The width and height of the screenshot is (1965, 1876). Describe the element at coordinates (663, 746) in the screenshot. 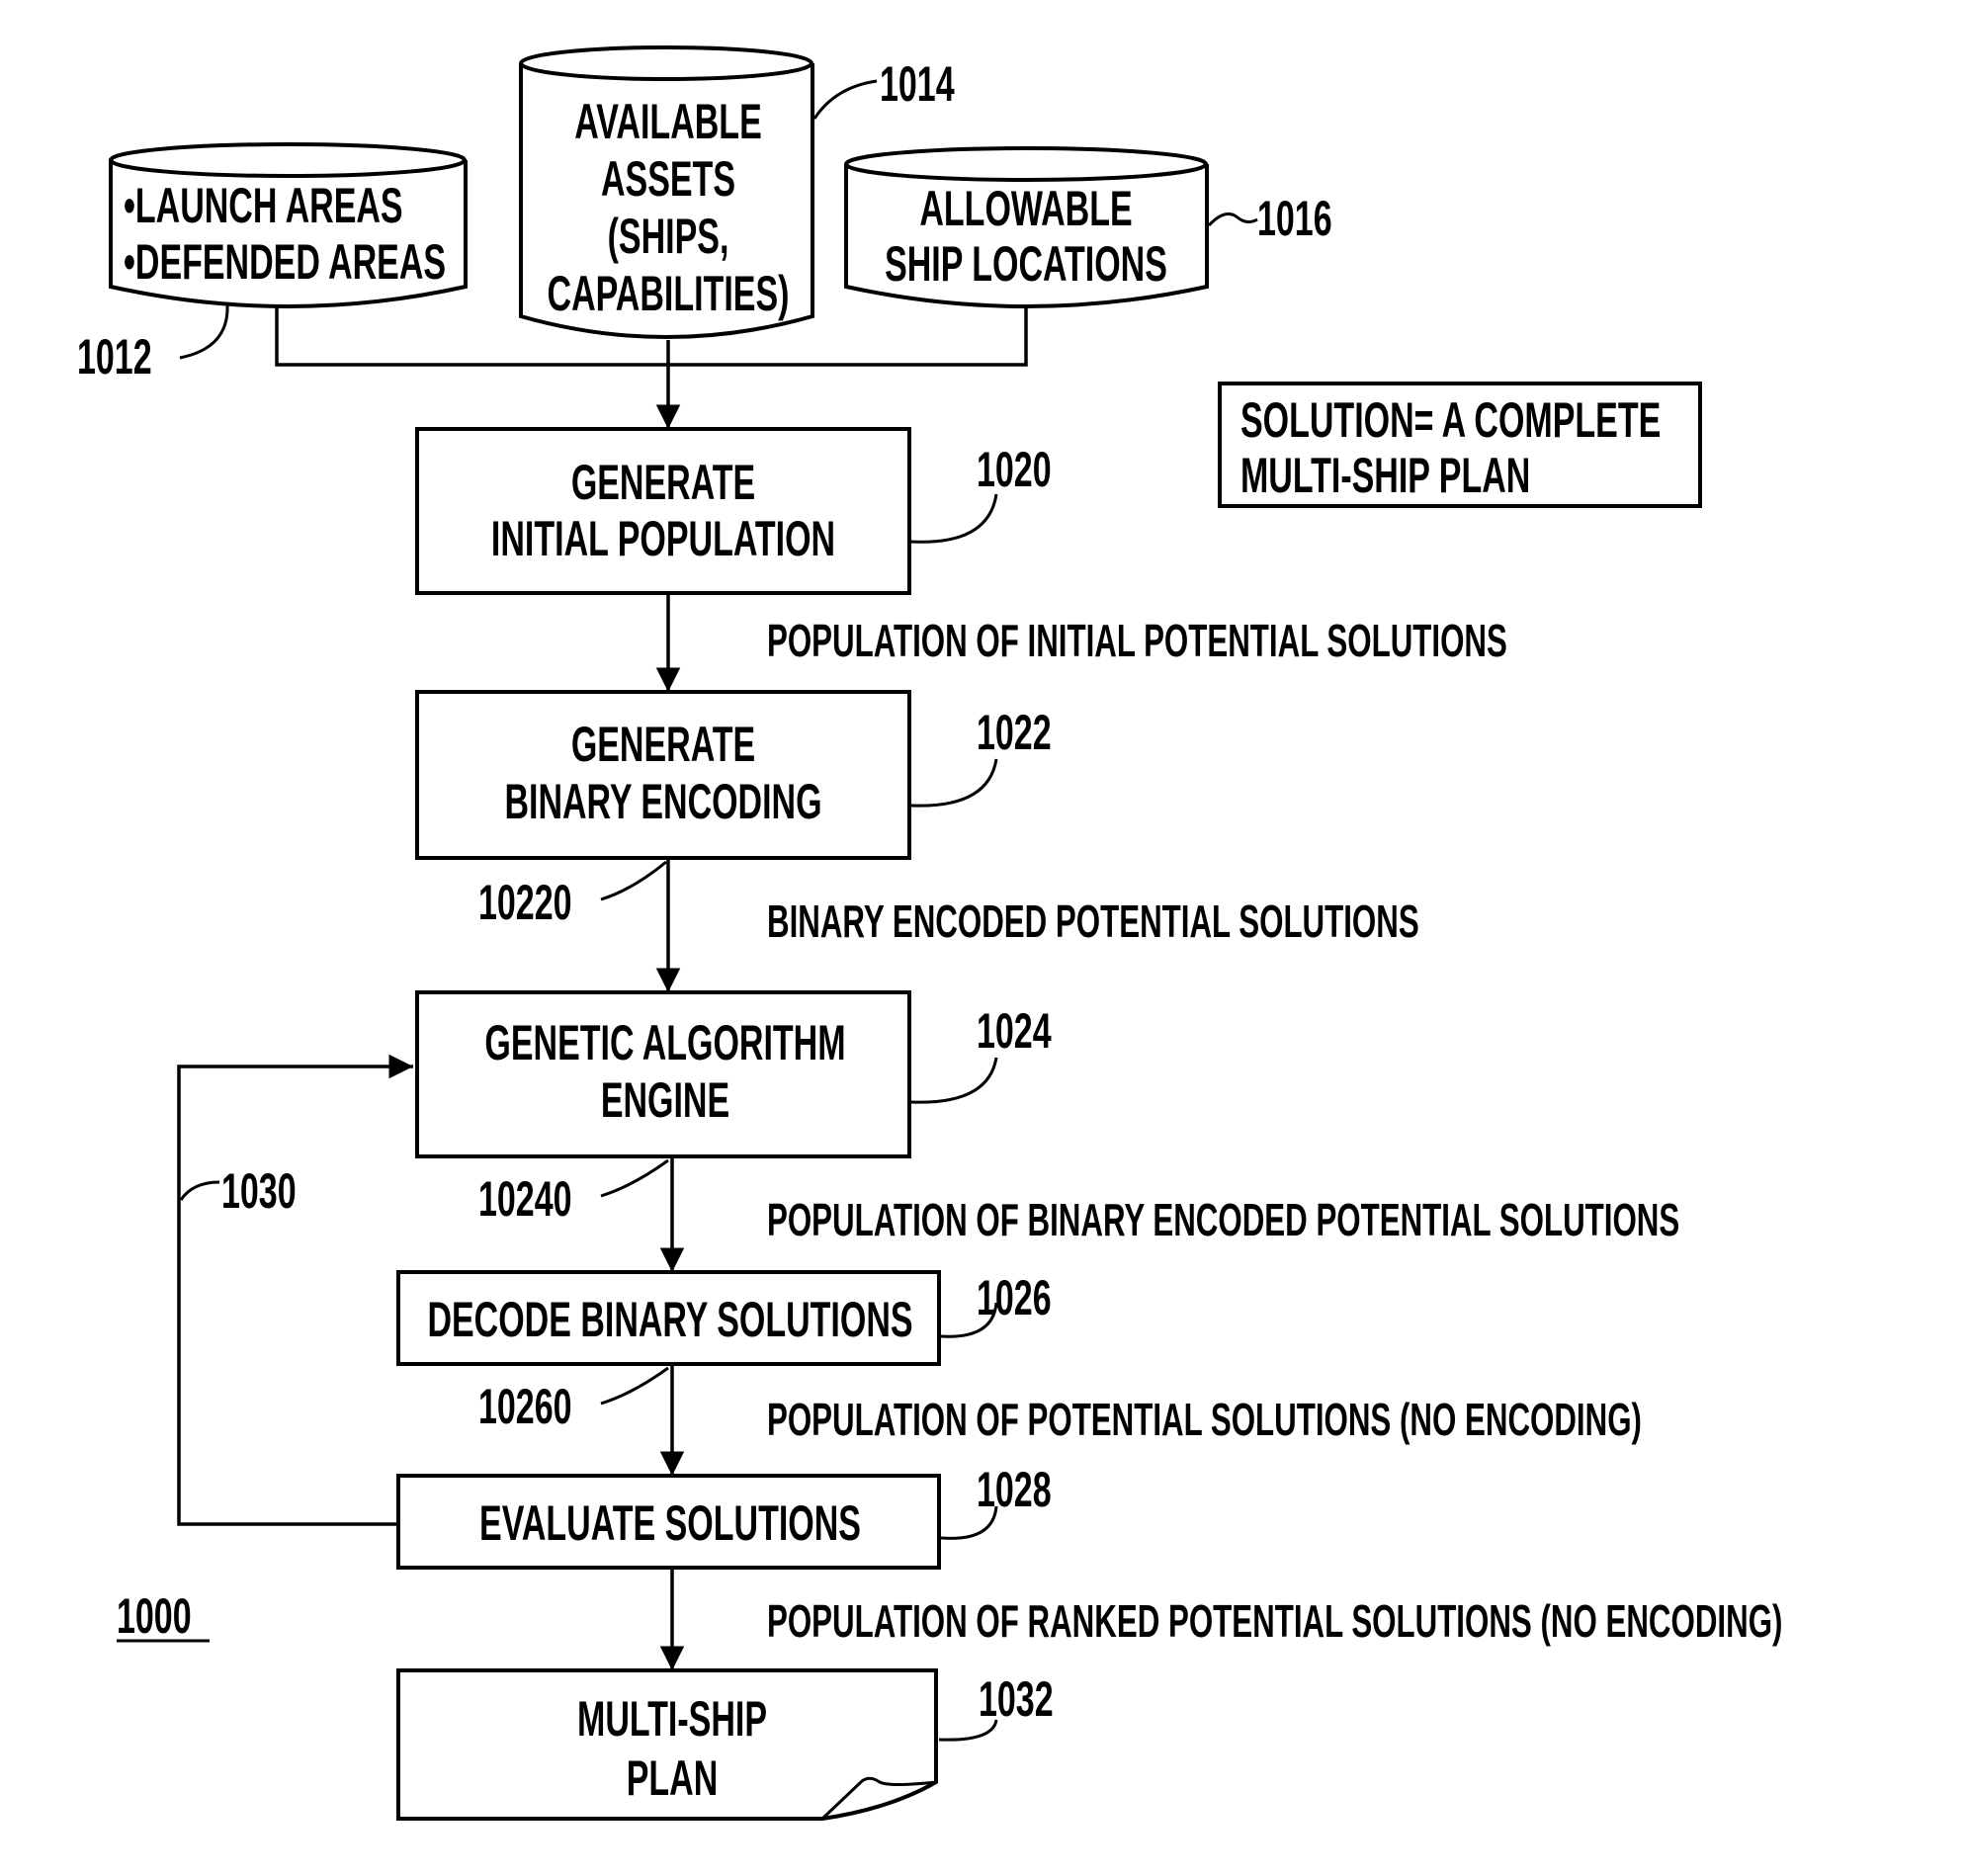

I see `step-1022-line-1: GENERATE` at that location.